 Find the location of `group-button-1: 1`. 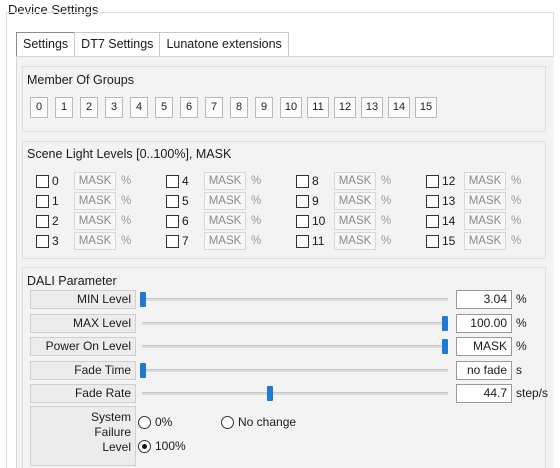

group-button-1: 1 is located at coordinates (64, 107).